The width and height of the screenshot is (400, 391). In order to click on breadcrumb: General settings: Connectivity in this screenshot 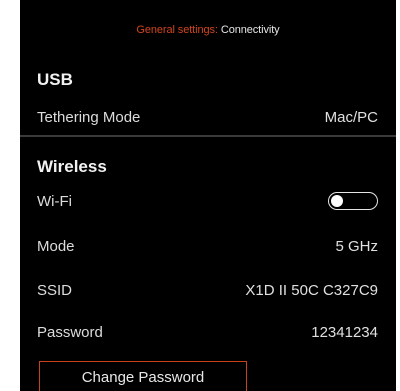, I will do `click(208, 30)`.